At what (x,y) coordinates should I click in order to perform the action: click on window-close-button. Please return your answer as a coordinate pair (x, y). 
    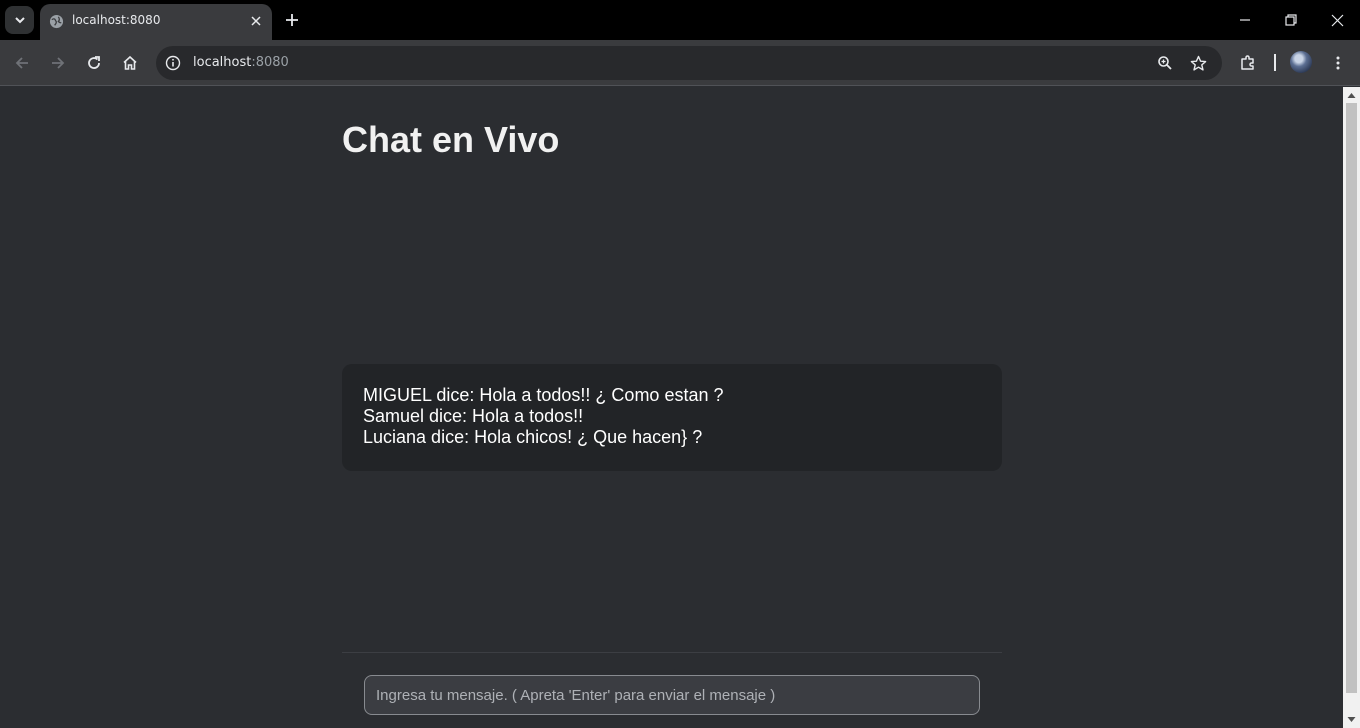
    Looking at the image, I should click on (1337, 20).